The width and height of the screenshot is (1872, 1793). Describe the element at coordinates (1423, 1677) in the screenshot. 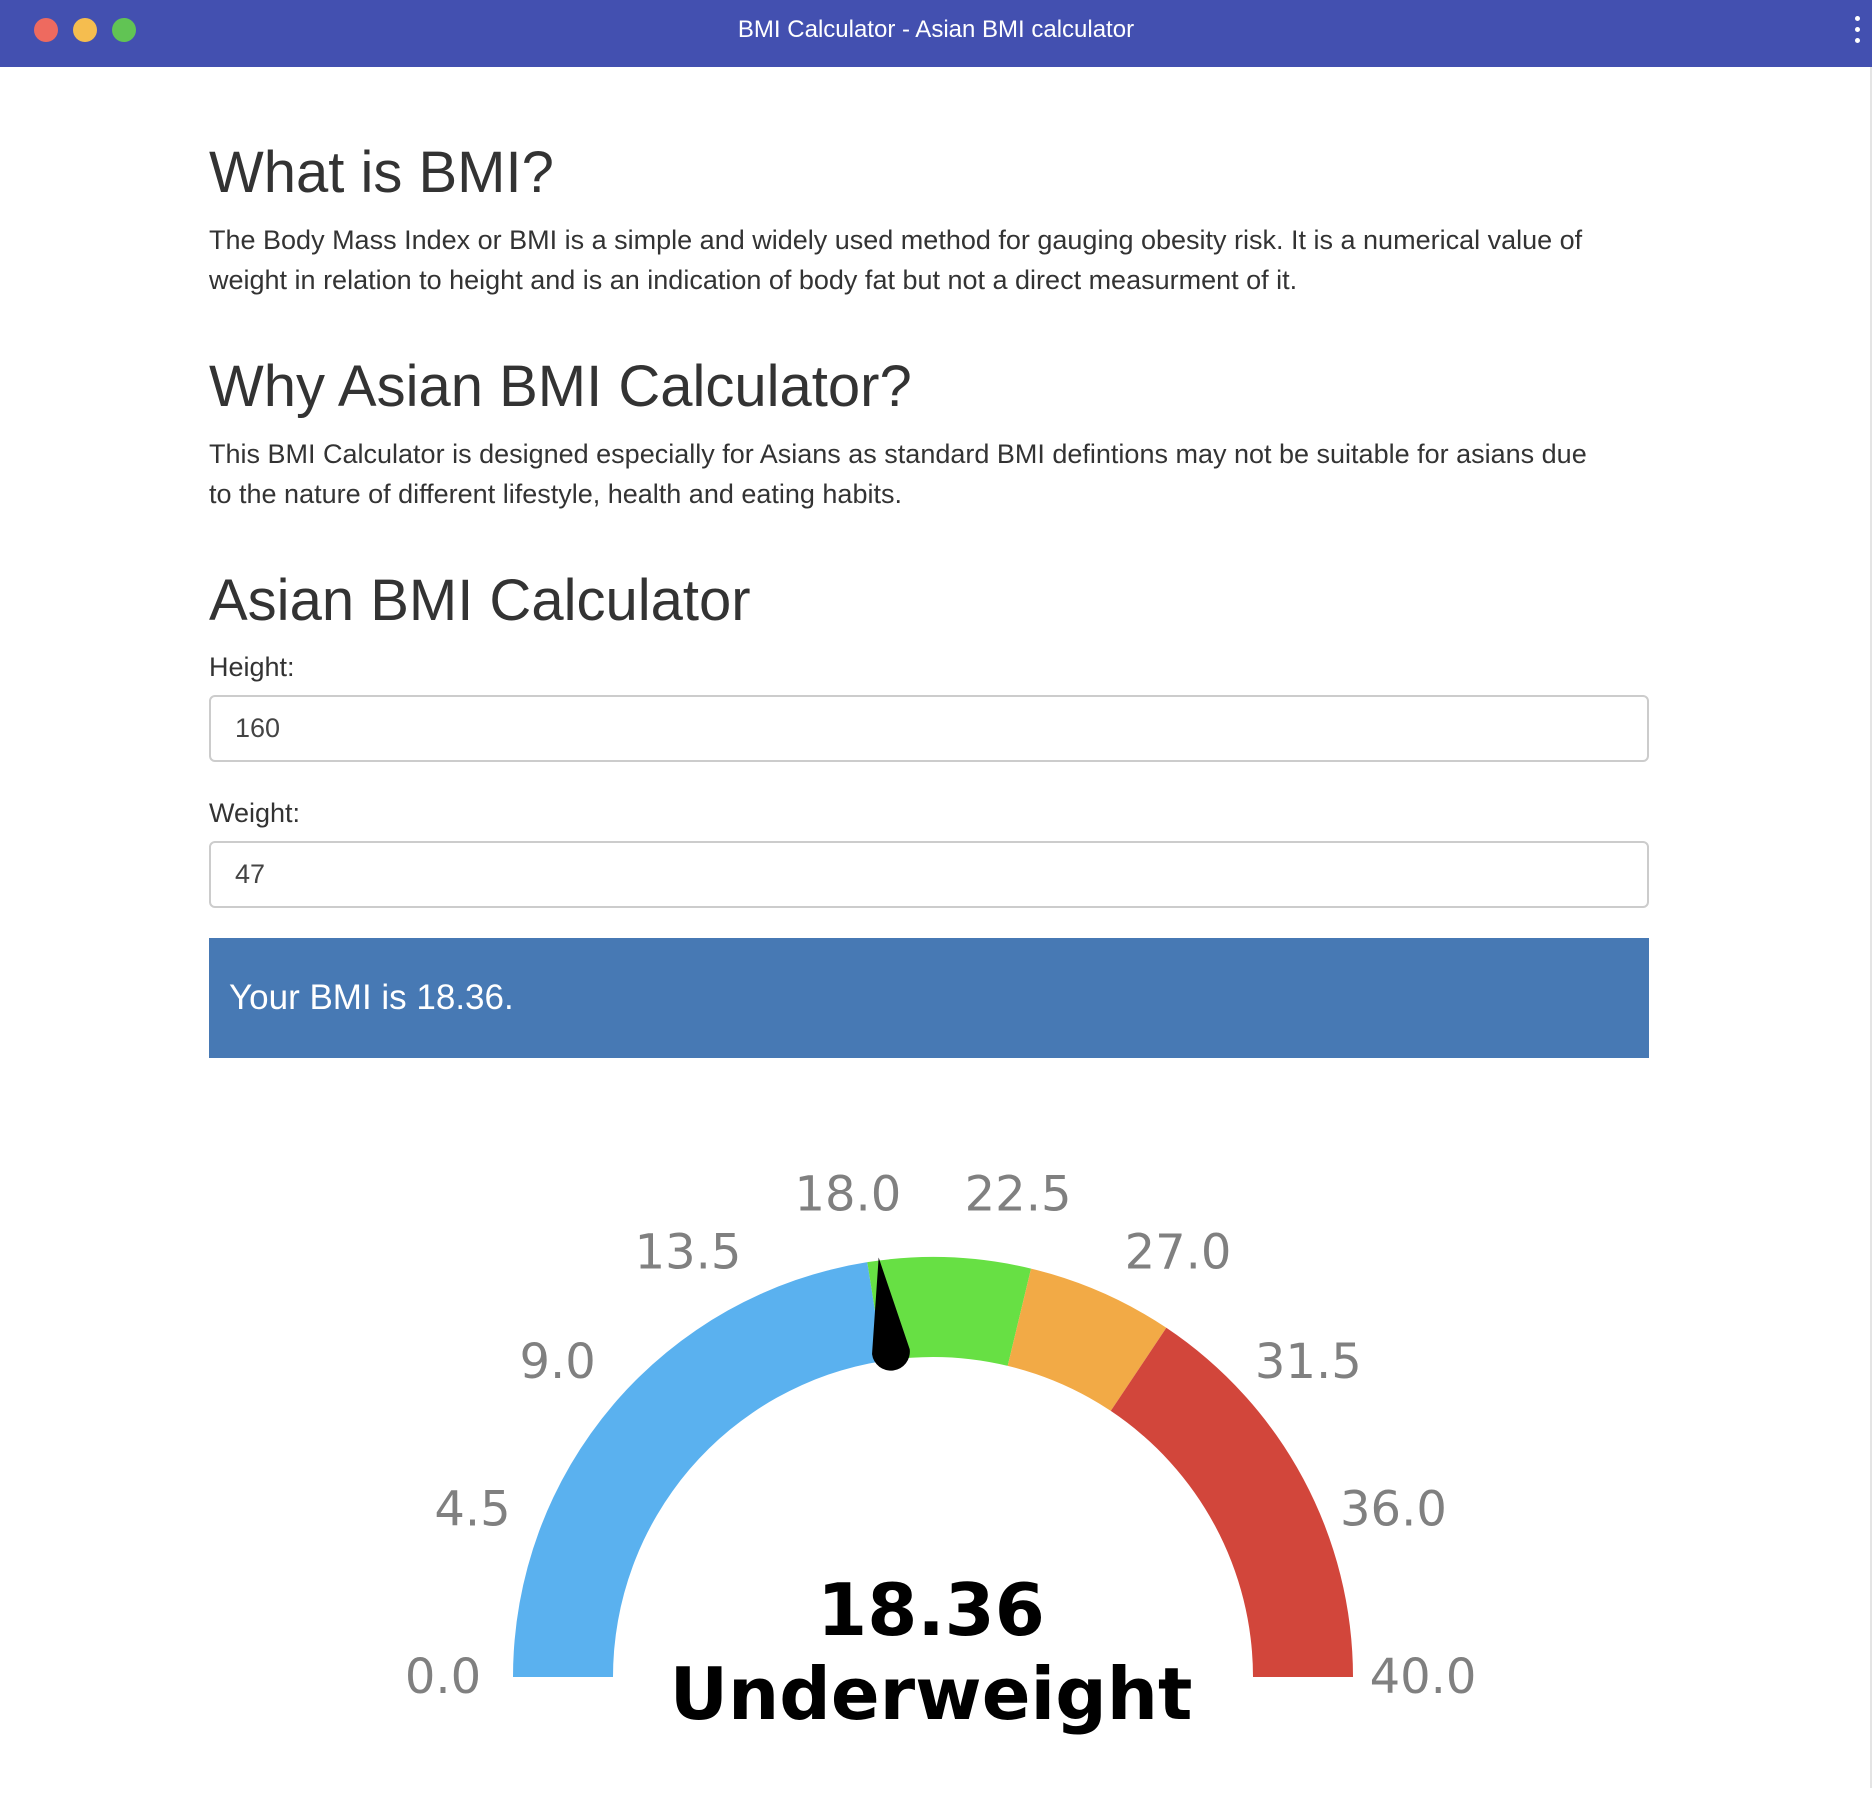

I see `gauge-tick-label: 40.0` at that location.